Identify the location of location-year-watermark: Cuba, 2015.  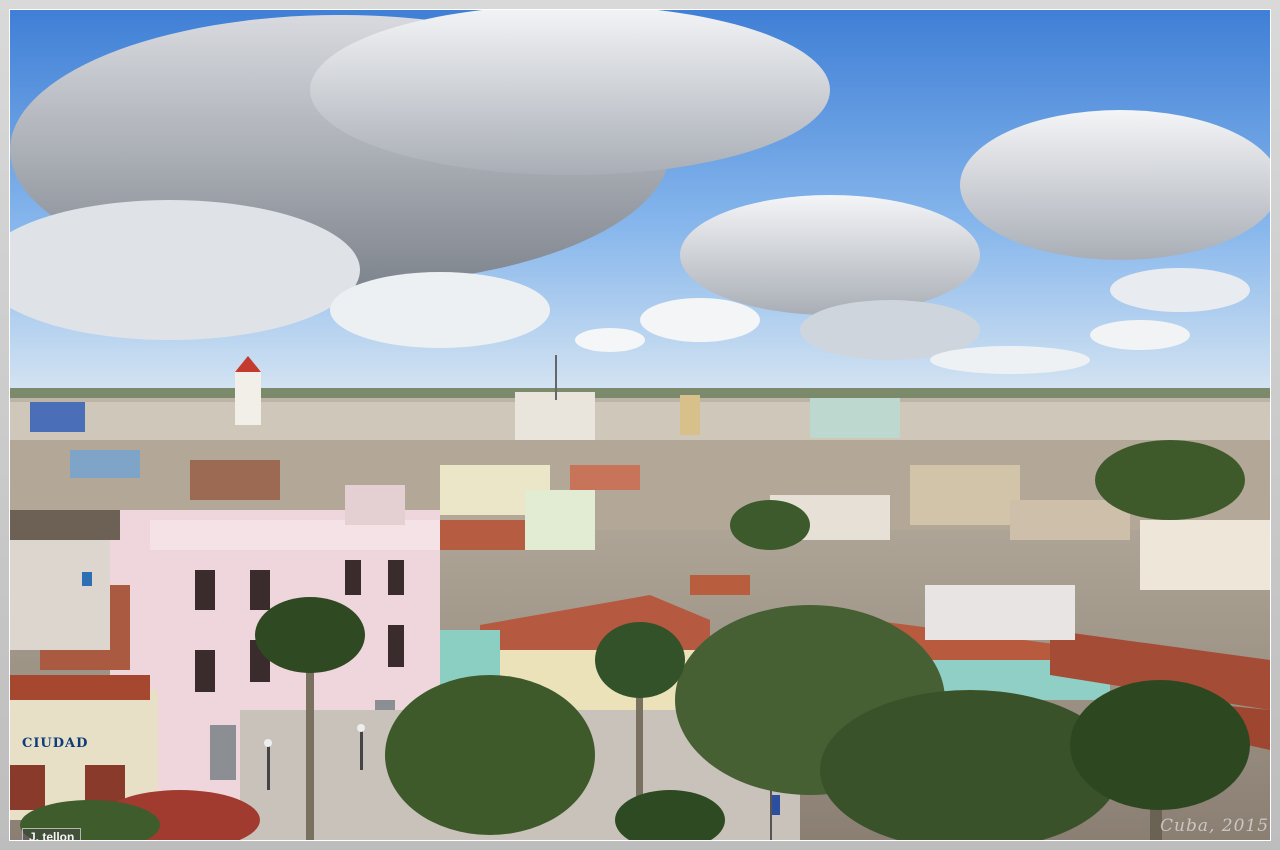
(1215, 826).